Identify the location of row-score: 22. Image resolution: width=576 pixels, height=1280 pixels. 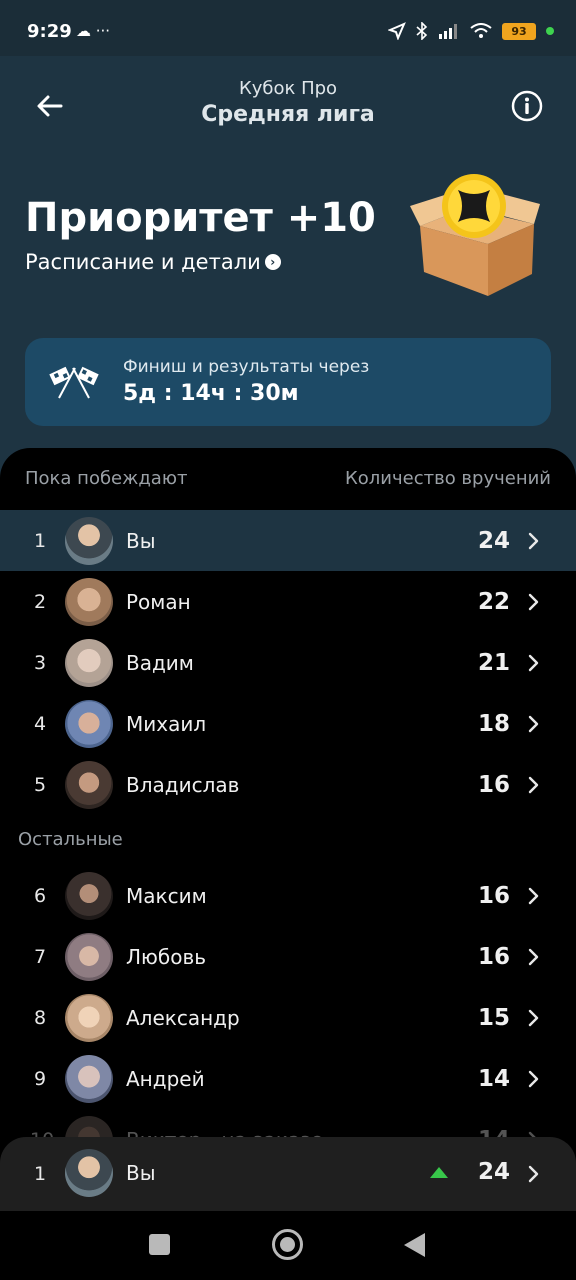
(493, 601).